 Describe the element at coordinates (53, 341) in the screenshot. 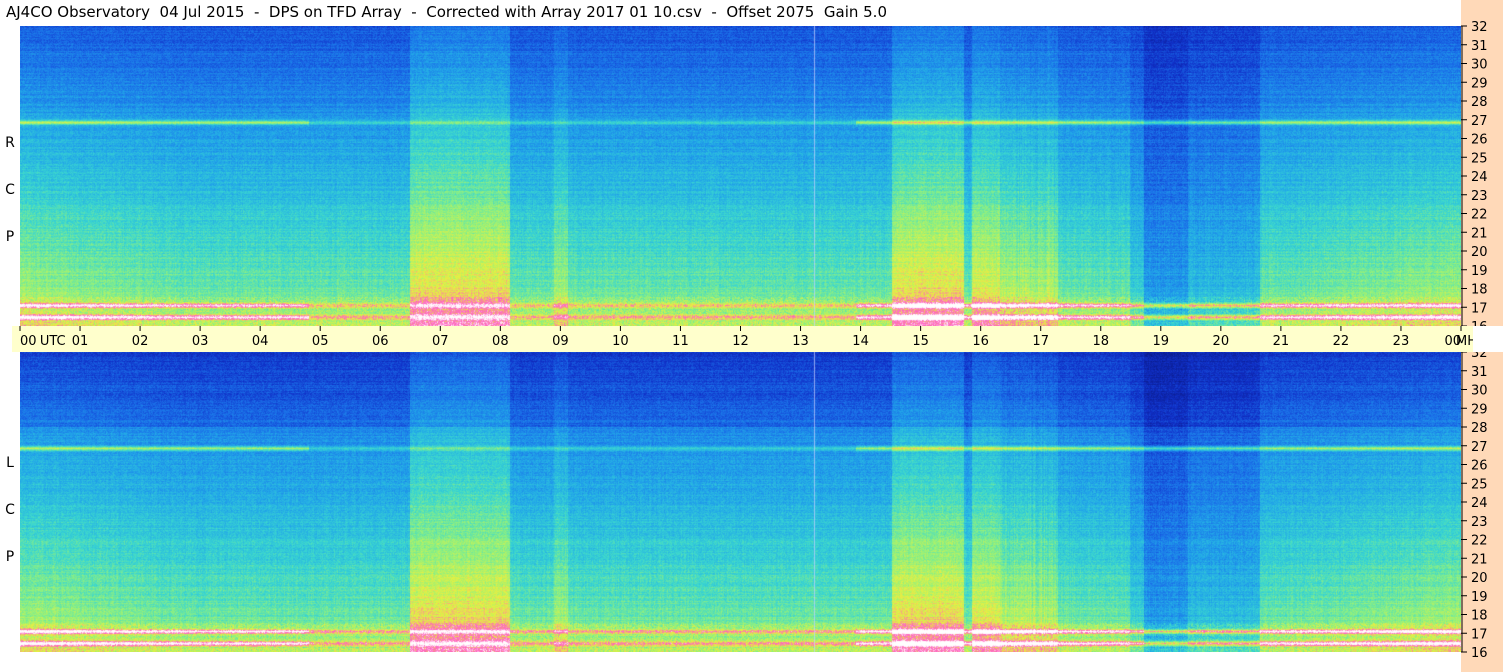

I see `time-unit-label: UTC` at that location.